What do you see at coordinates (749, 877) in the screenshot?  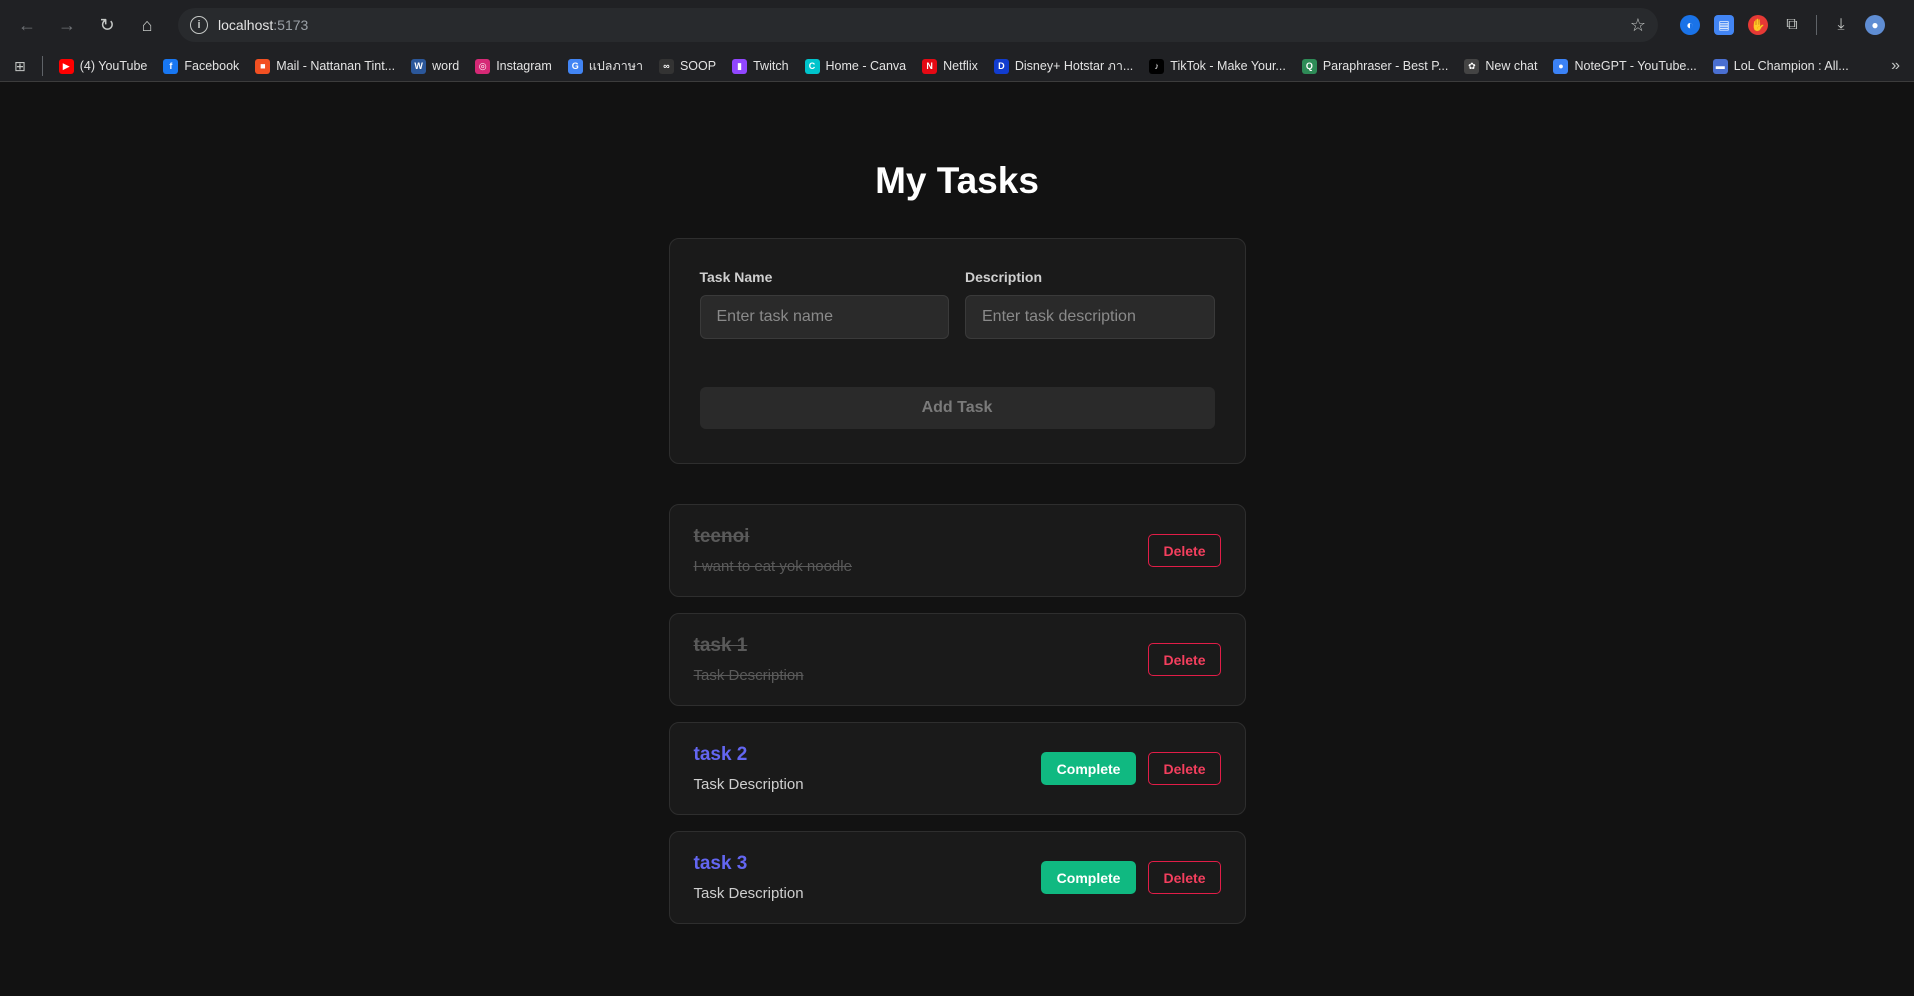 I see `task-text: task 3 Task Description` at bounding box center [749, 877].